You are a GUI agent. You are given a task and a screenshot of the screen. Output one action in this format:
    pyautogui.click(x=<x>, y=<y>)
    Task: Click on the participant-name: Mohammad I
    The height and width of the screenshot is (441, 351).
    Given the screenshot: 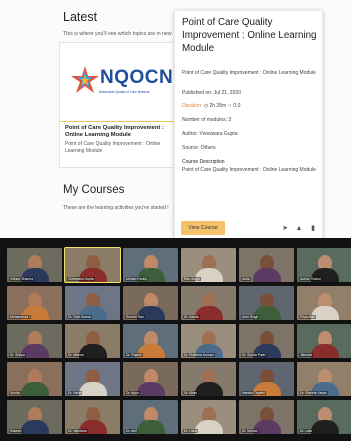 What is the action you would take?
    pyautogui.click(x=20, y=317)
    